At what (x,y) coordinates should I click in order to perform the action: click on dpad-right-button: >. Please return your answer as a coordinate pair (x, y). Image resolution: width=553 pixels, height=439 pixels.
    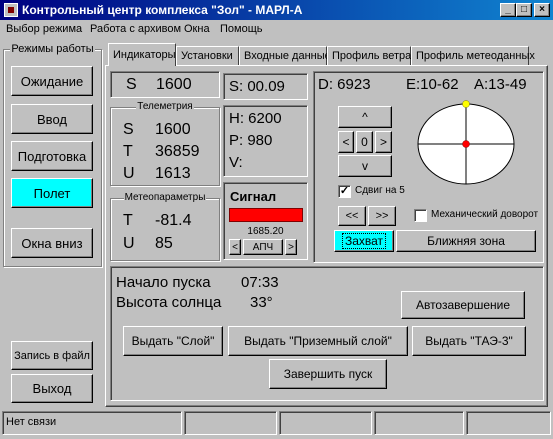
    Looking at the image, I should click on (383, 142).